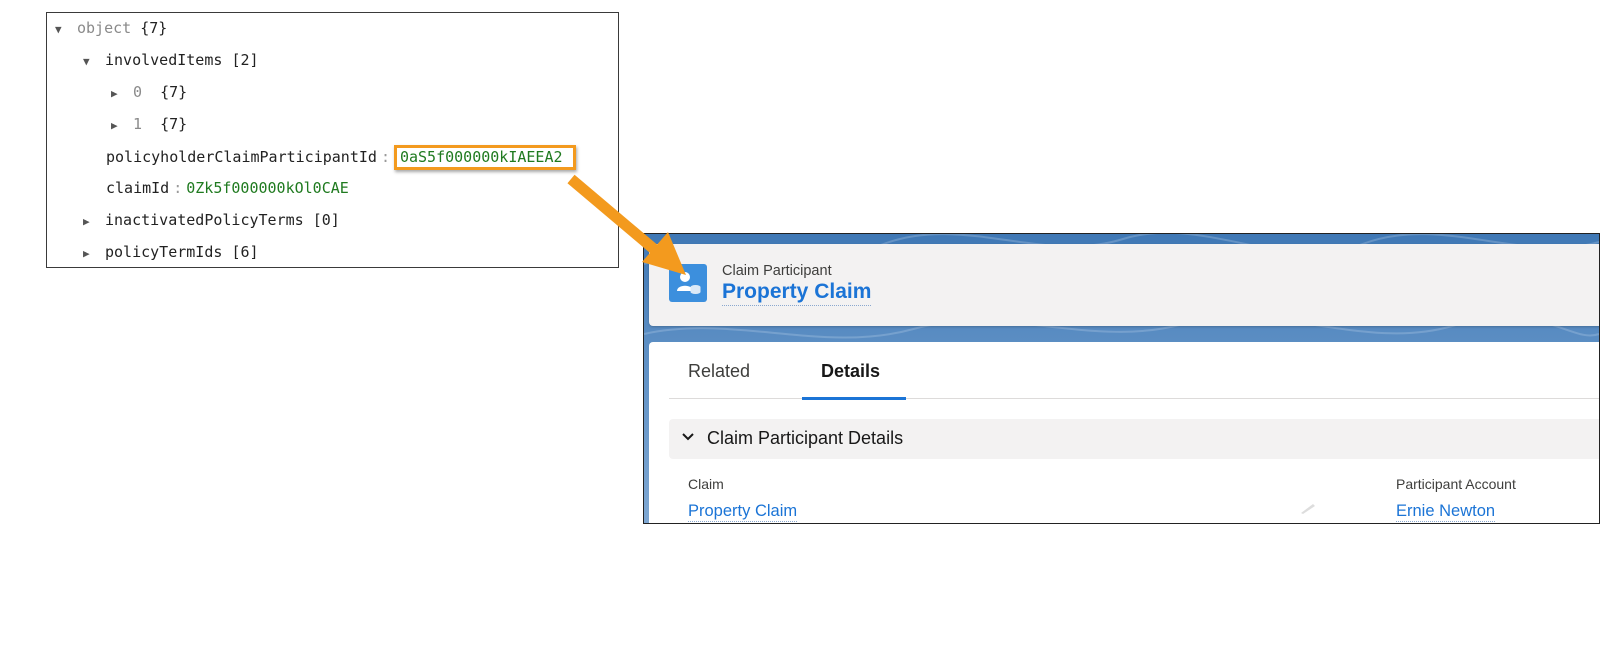 The height and width of the screenshot is (656, 1600). Describe the element at coordinates (326, 220) in the screenshot. I see `tree-count: [0]` at that location.